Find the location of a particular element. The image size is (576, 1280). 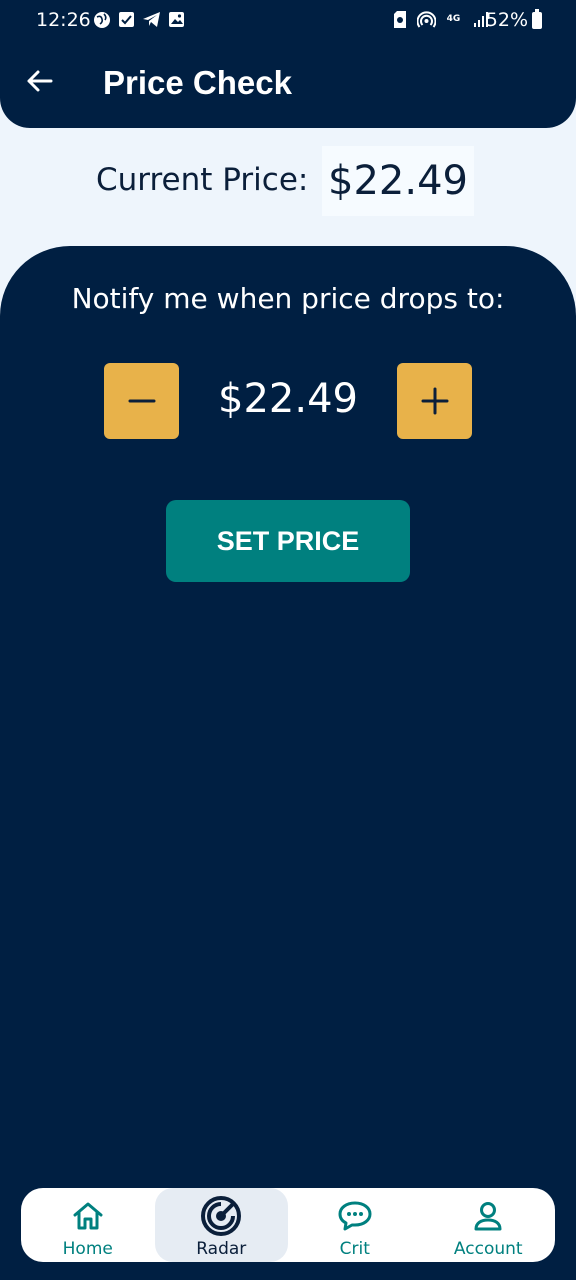

battery-icon is located at coordinates (537, 19).